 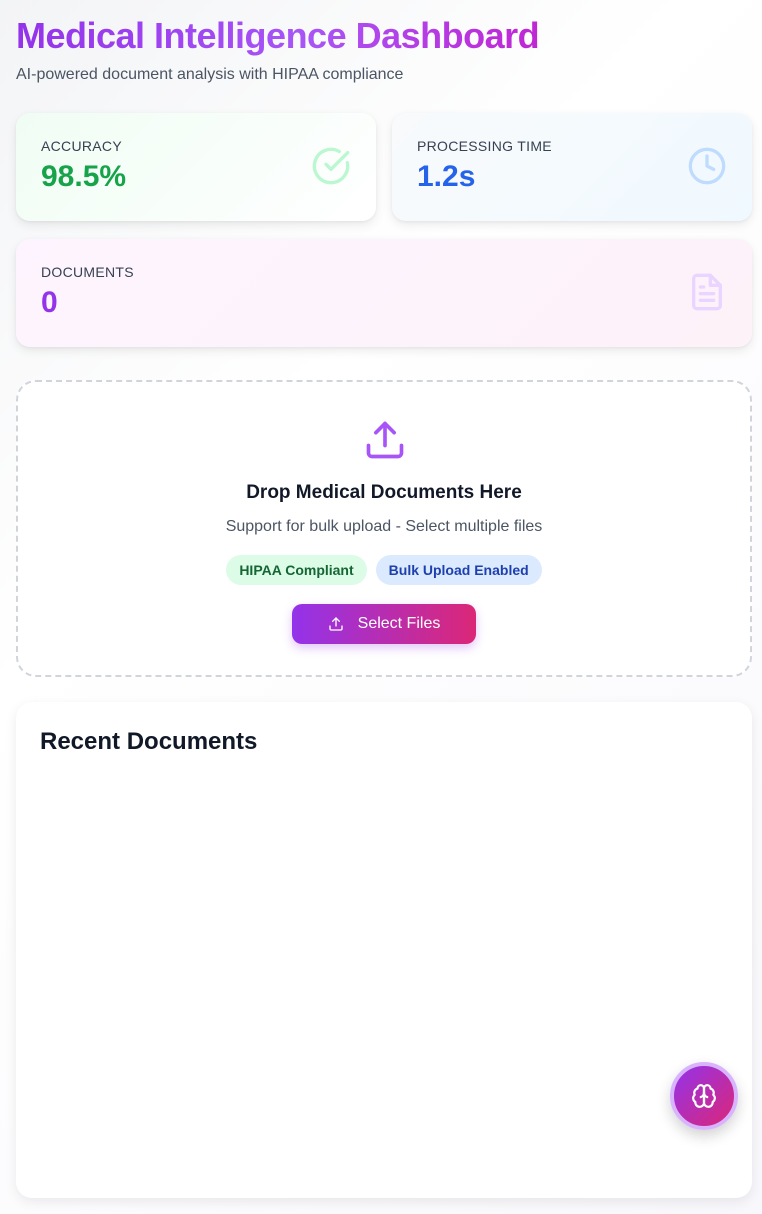 I want to click on ai-assistant-button, so click(x=704, y=1096).